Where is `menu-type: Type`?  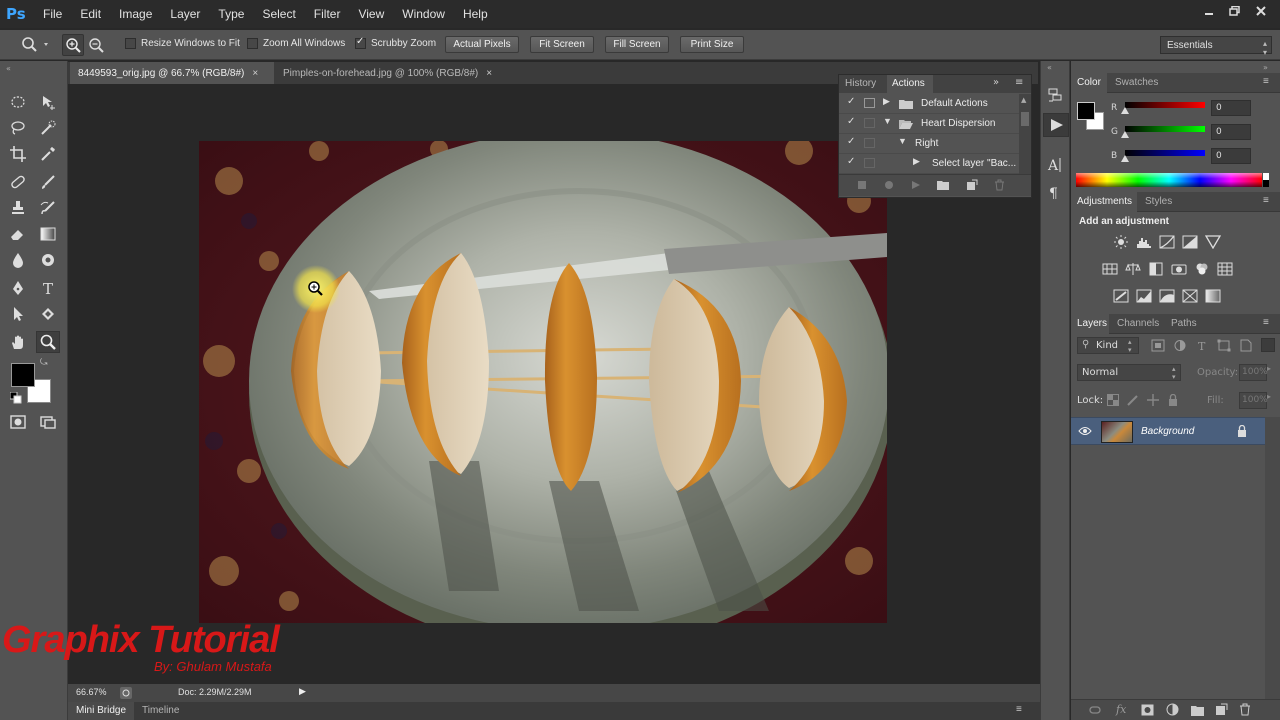 menu-type: Type is located at coordinates (231, 14).